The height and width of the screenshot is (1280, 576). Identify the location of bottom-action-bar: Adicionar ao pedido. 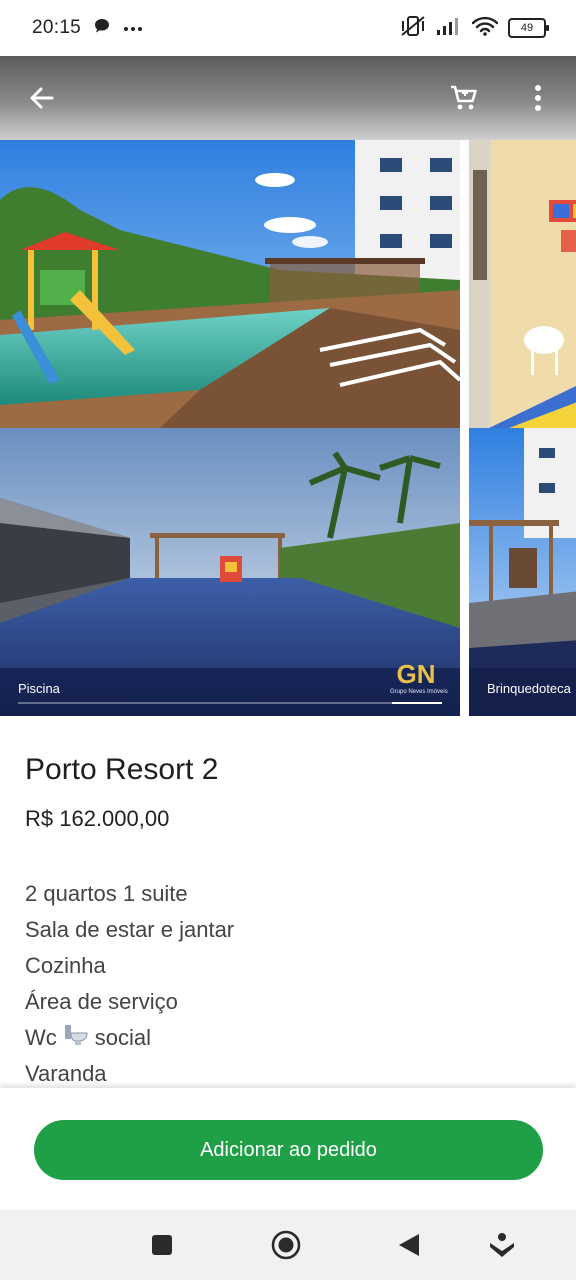
(288, 1149).